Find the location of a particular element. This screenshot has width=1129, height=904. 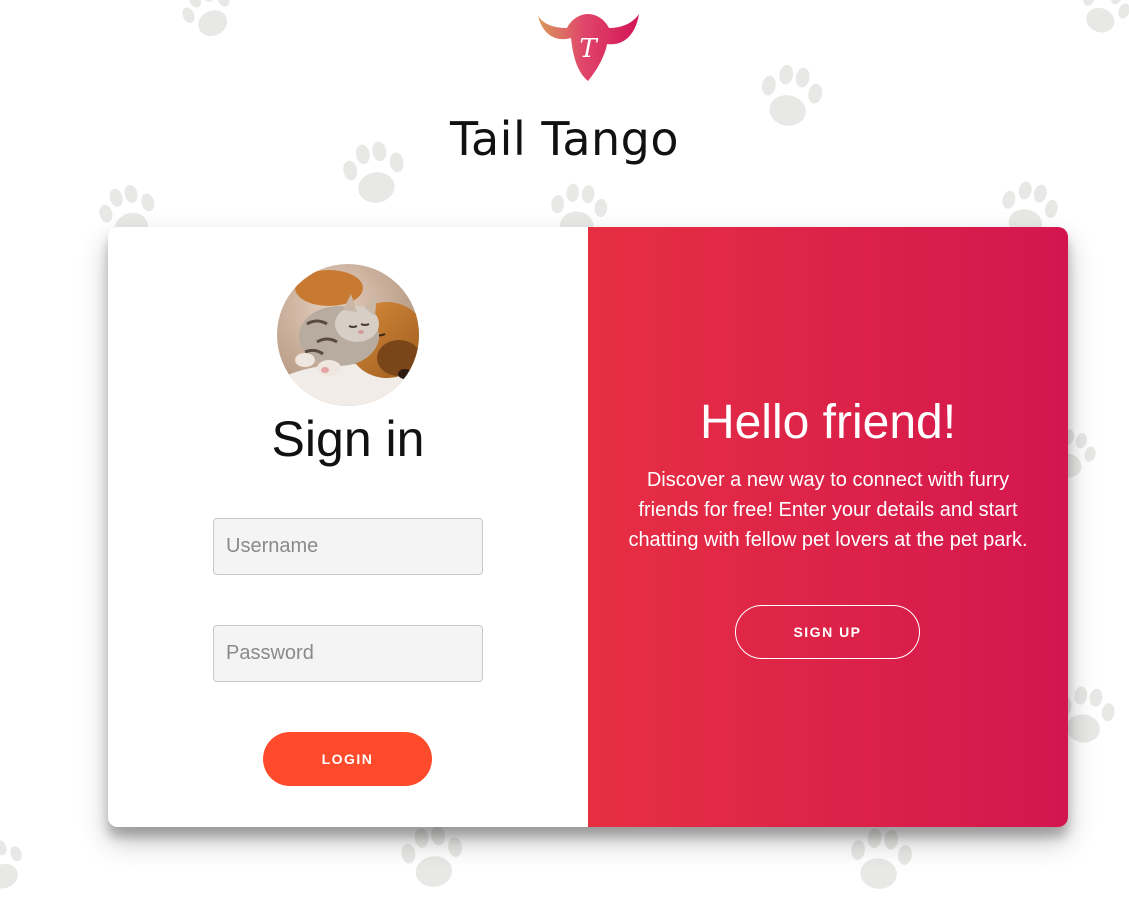

password-input is located at coordinates (348, 653).